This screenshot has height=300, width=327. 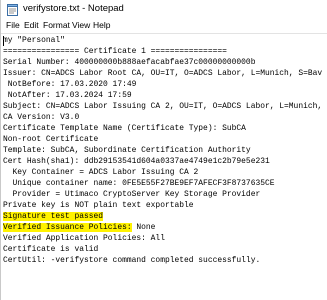 What do you see at coordinates (67, 227) in the screenshot?
I see `highlighted-text: Verified Issuance Policies:` at bounding box center [67, 227].